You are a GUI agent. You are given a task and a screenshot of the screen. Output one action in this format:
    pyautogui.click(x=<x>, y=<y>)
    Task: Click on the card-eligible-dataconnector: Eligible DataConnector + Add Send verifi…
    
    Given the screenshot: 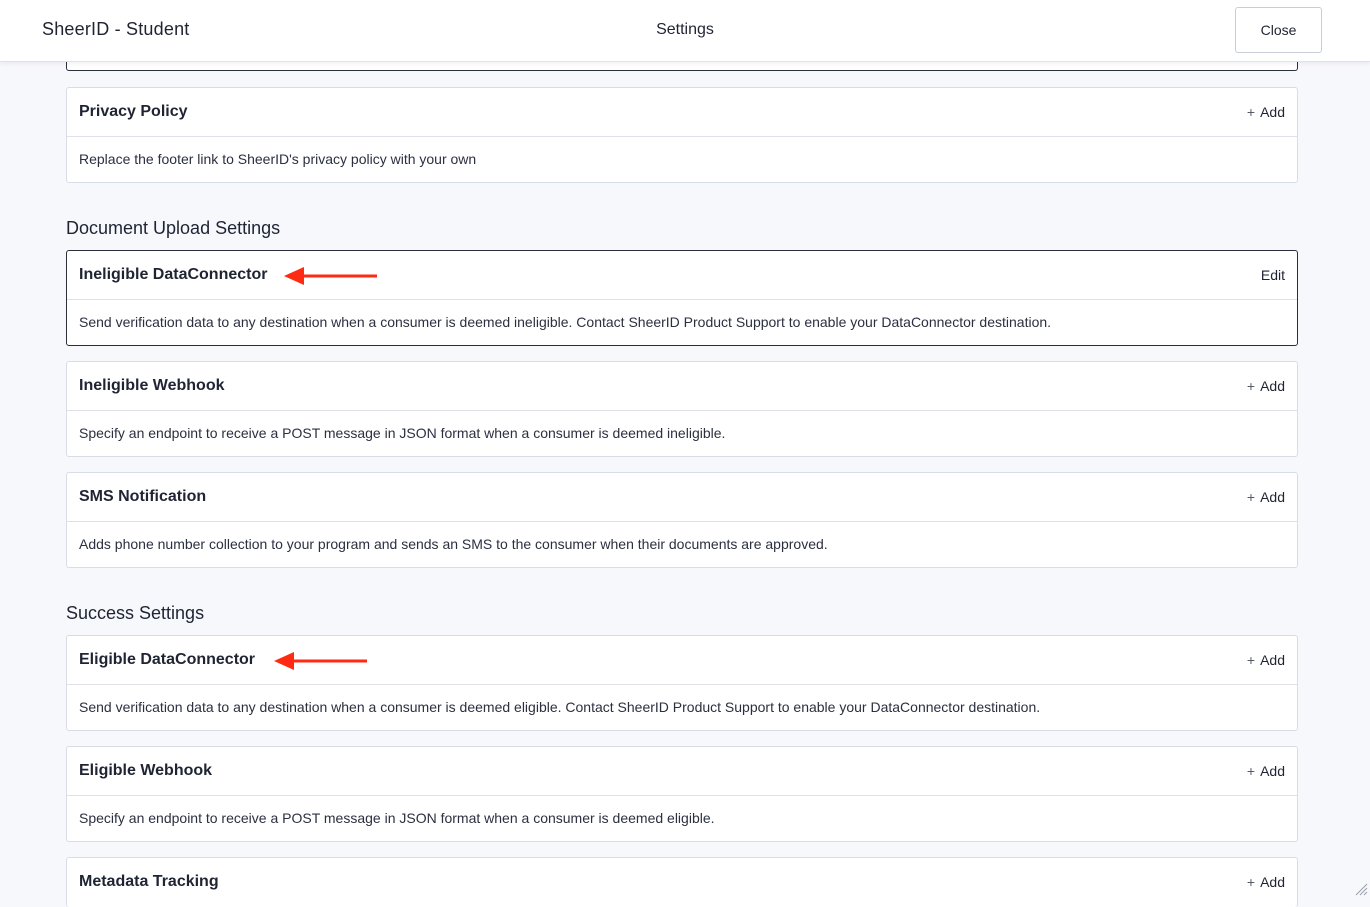 What is the action you would take?
    pyautogui.click(x=682, y=683)
    